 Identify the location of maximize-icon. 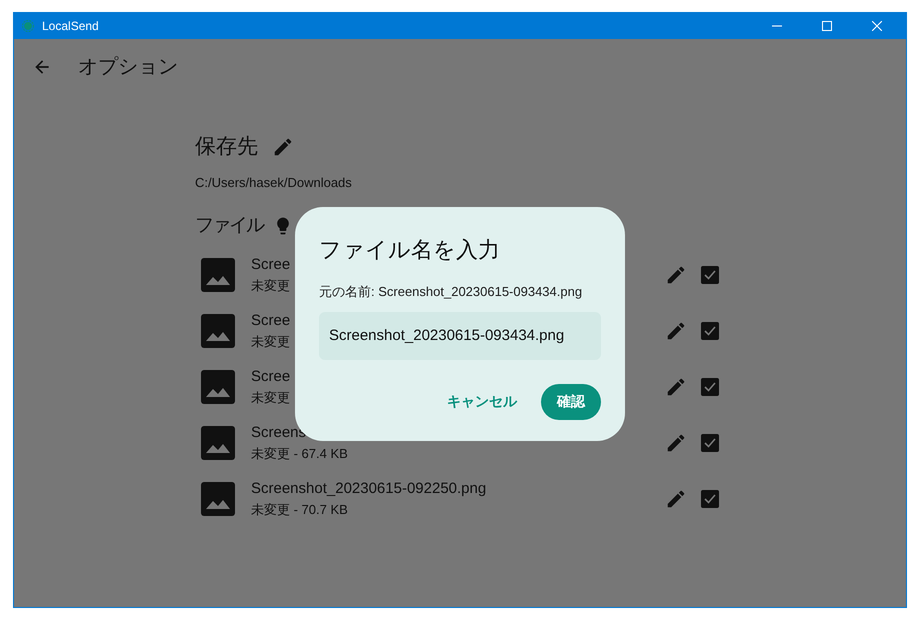
(827, 26).